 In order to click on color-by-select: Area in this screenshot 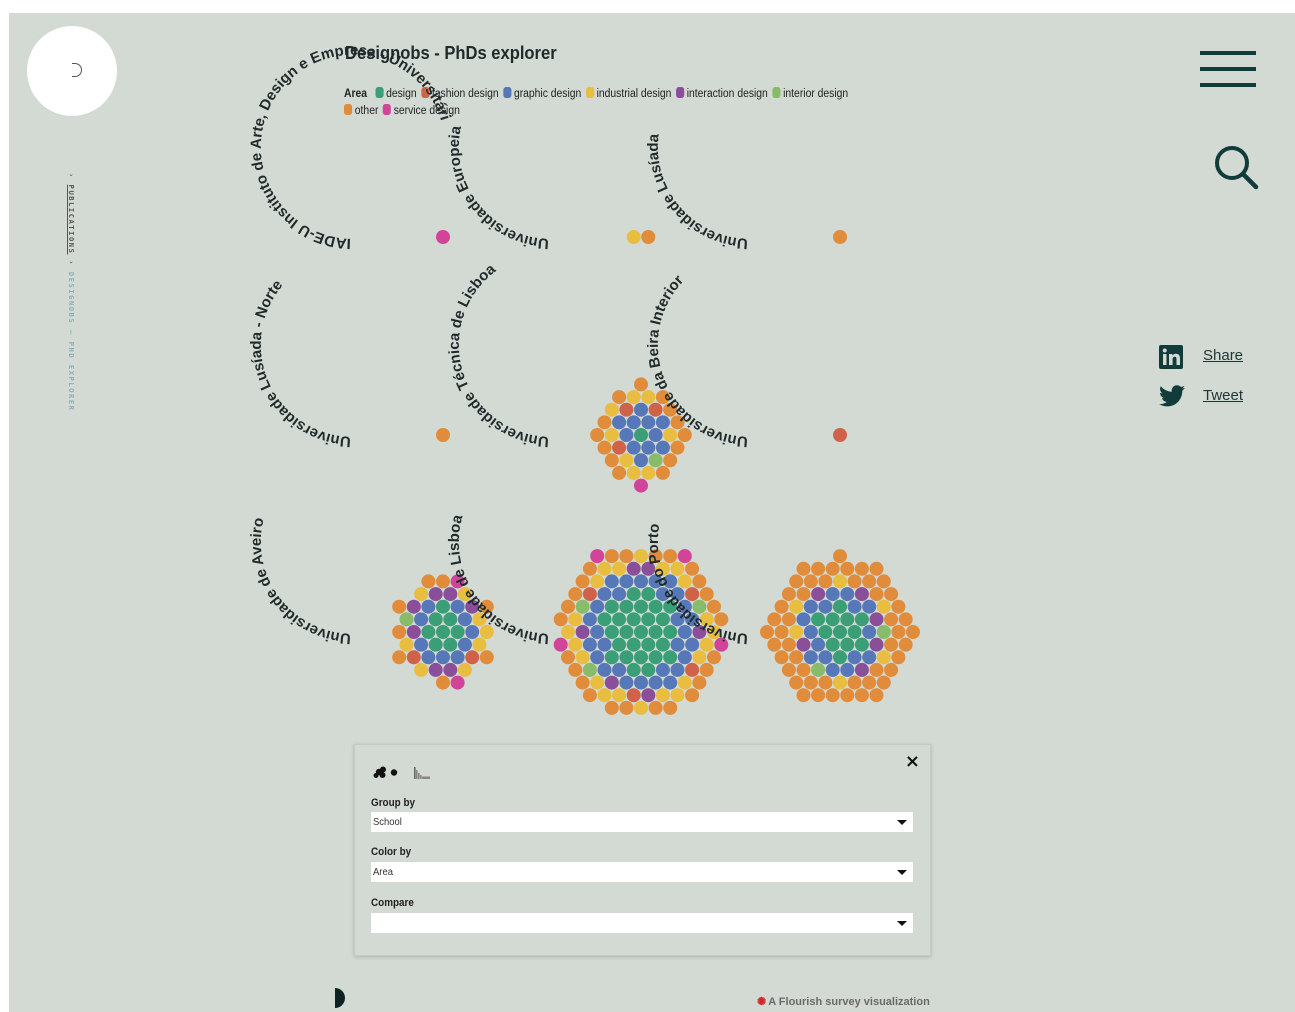, I will do `click(642, 872)`.